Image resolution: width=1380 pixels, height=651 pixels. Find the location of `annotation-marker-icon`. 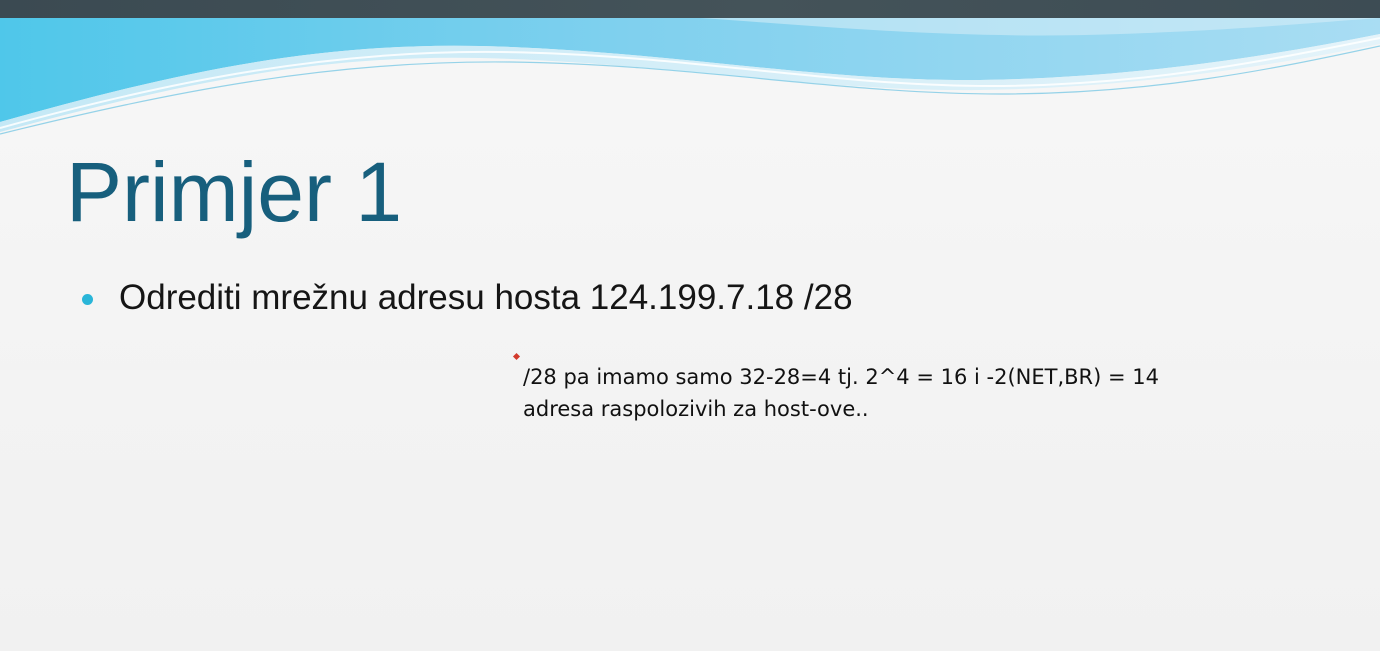

annotation-marker-icon is located at coordinates (516, 356).